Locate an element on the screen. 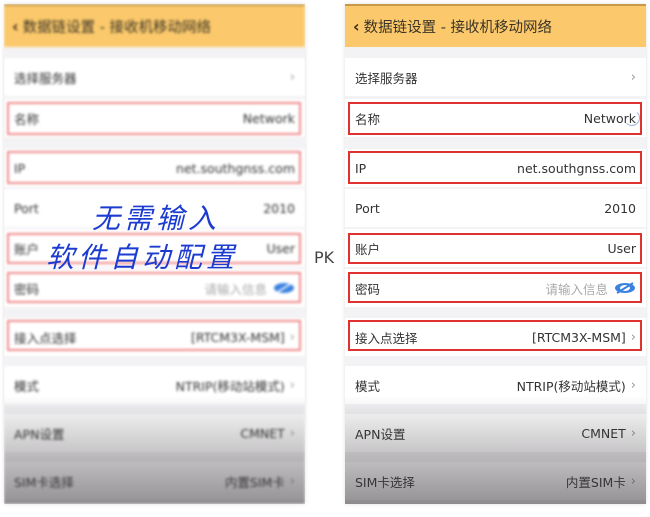  row-port: Port 2010 is located at coordinates (495, 208).